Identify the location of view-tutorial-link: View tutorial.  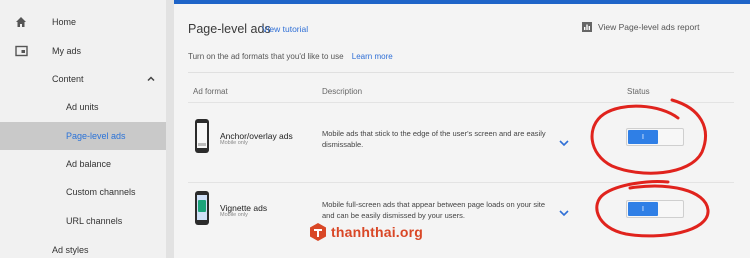
(285, 29).